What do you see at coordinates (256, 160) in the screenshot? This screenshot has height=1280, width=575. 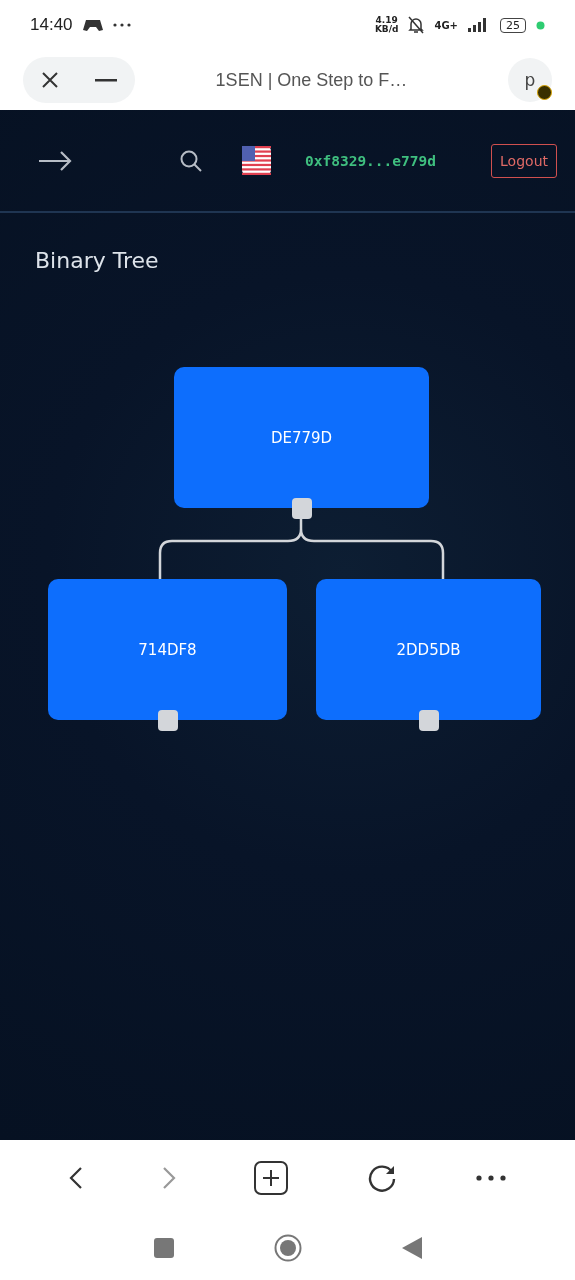 I see `flag-icon` at bounding box center [256, 160].